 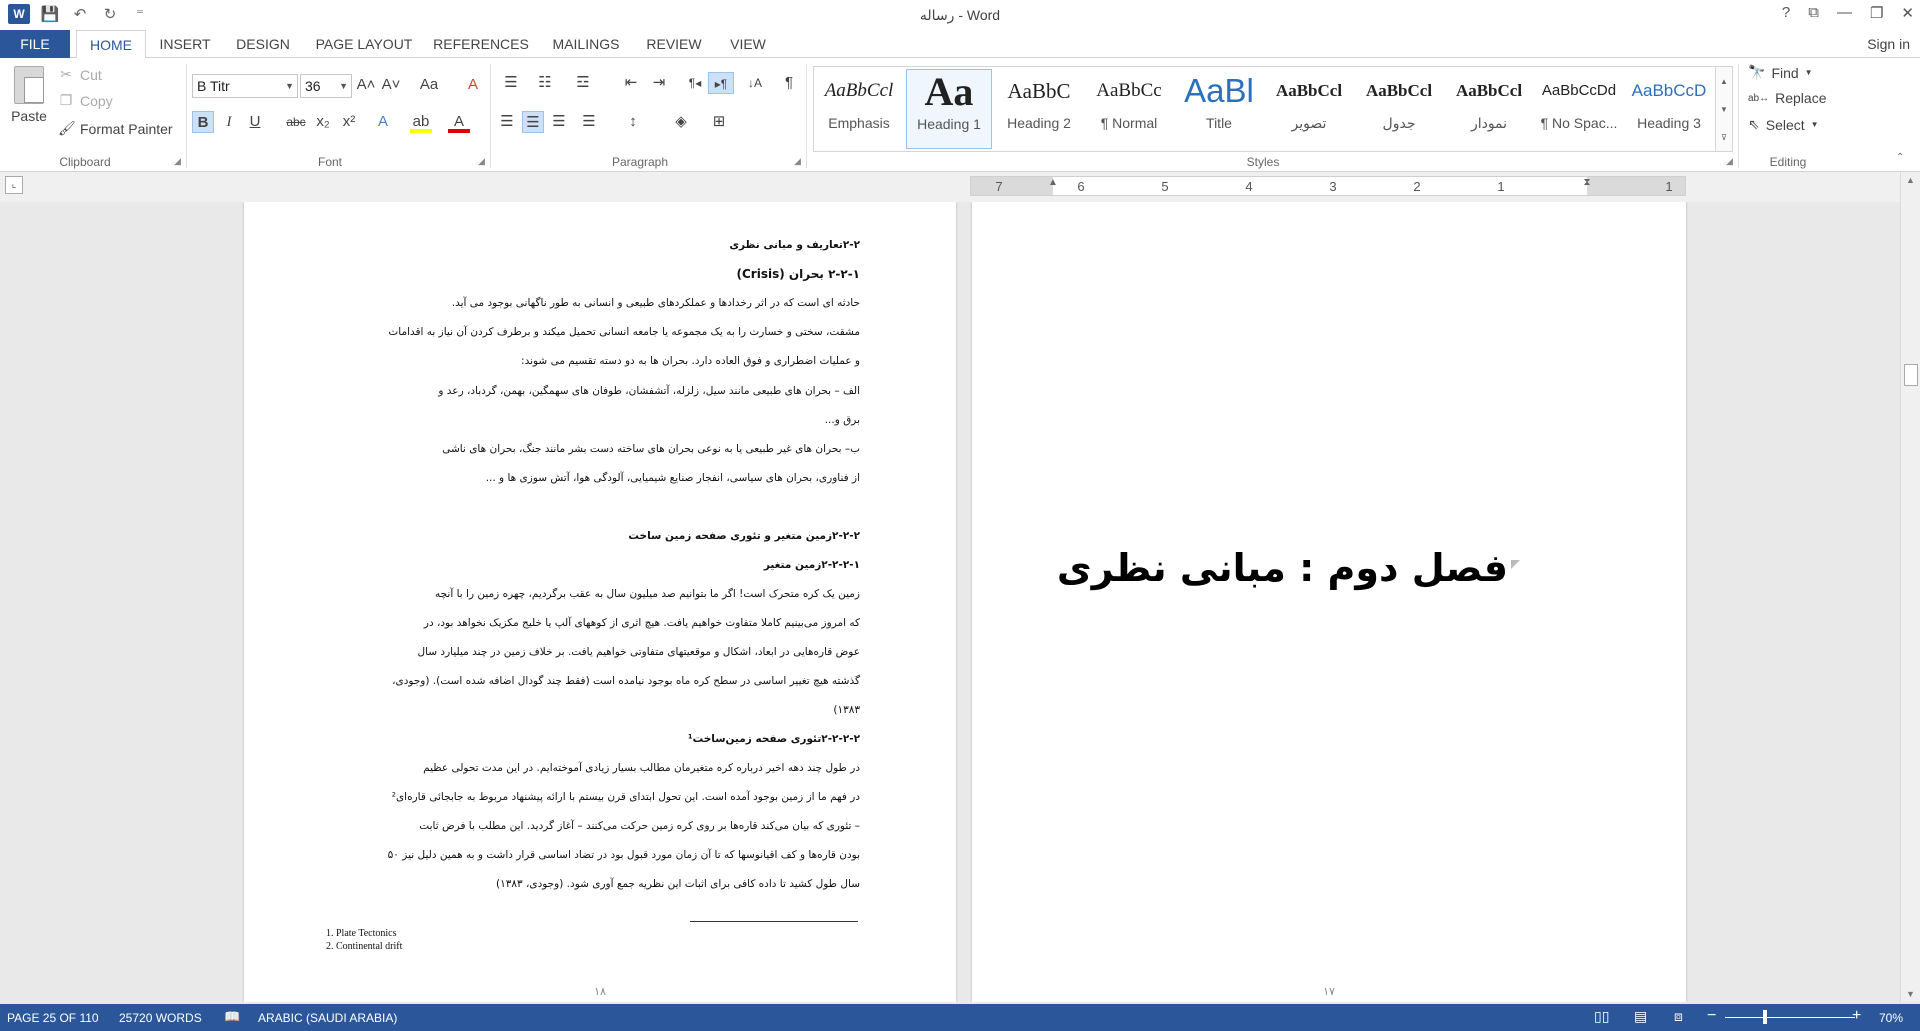 I want to click on word-count-status: 25720 WORDS, so click(x=160, y=1018).